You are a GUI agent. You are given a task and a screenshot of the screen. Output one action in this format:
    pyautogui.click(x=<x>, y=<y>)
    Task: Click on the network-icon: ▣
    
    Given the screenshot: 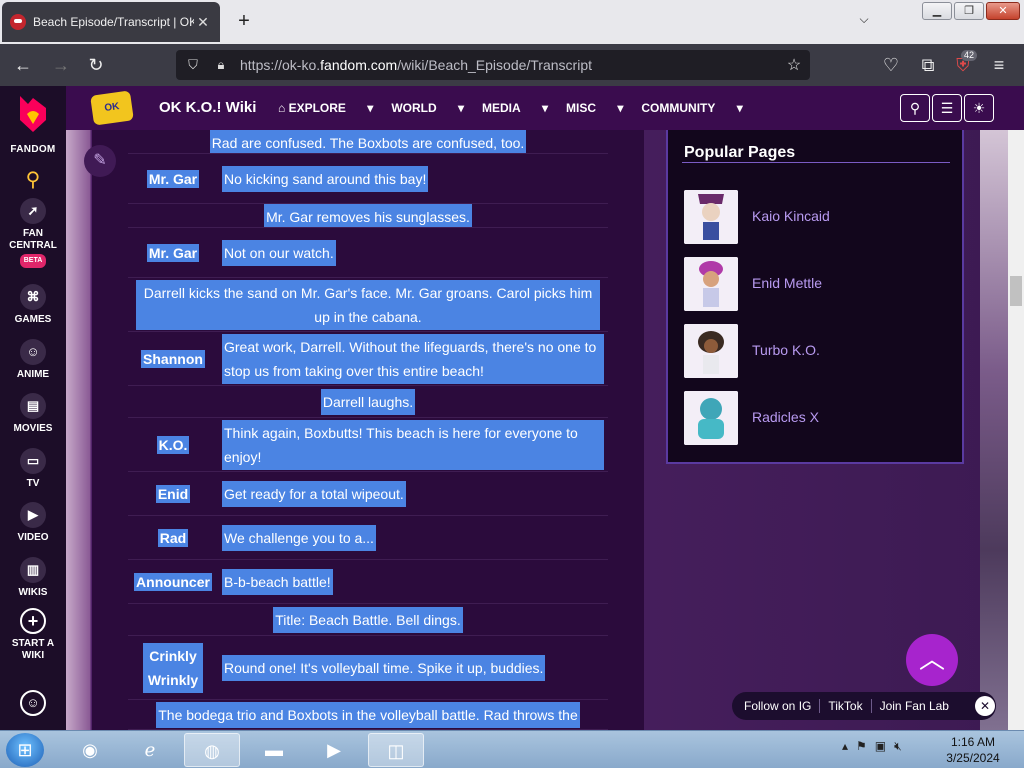 What is the action you would take?
    pyautogui.click(x=880, y=746)
    